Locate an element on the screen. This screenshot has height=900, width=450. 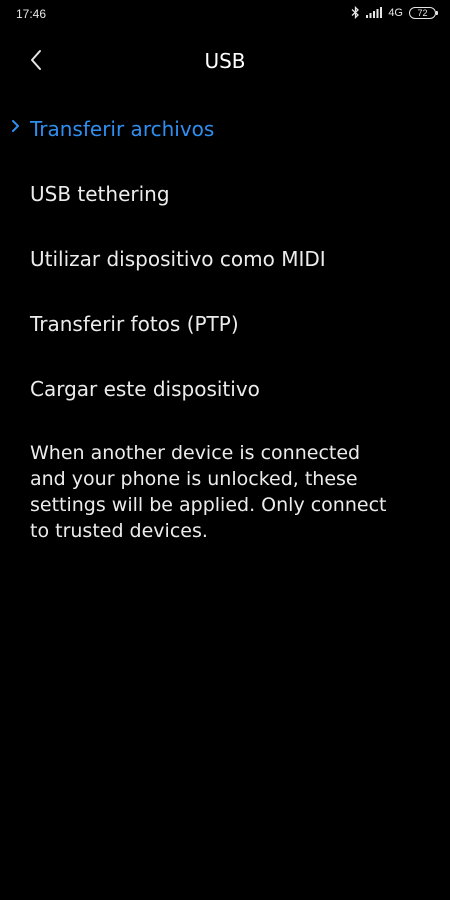
signal-icon is located at coordinates (374, 12).